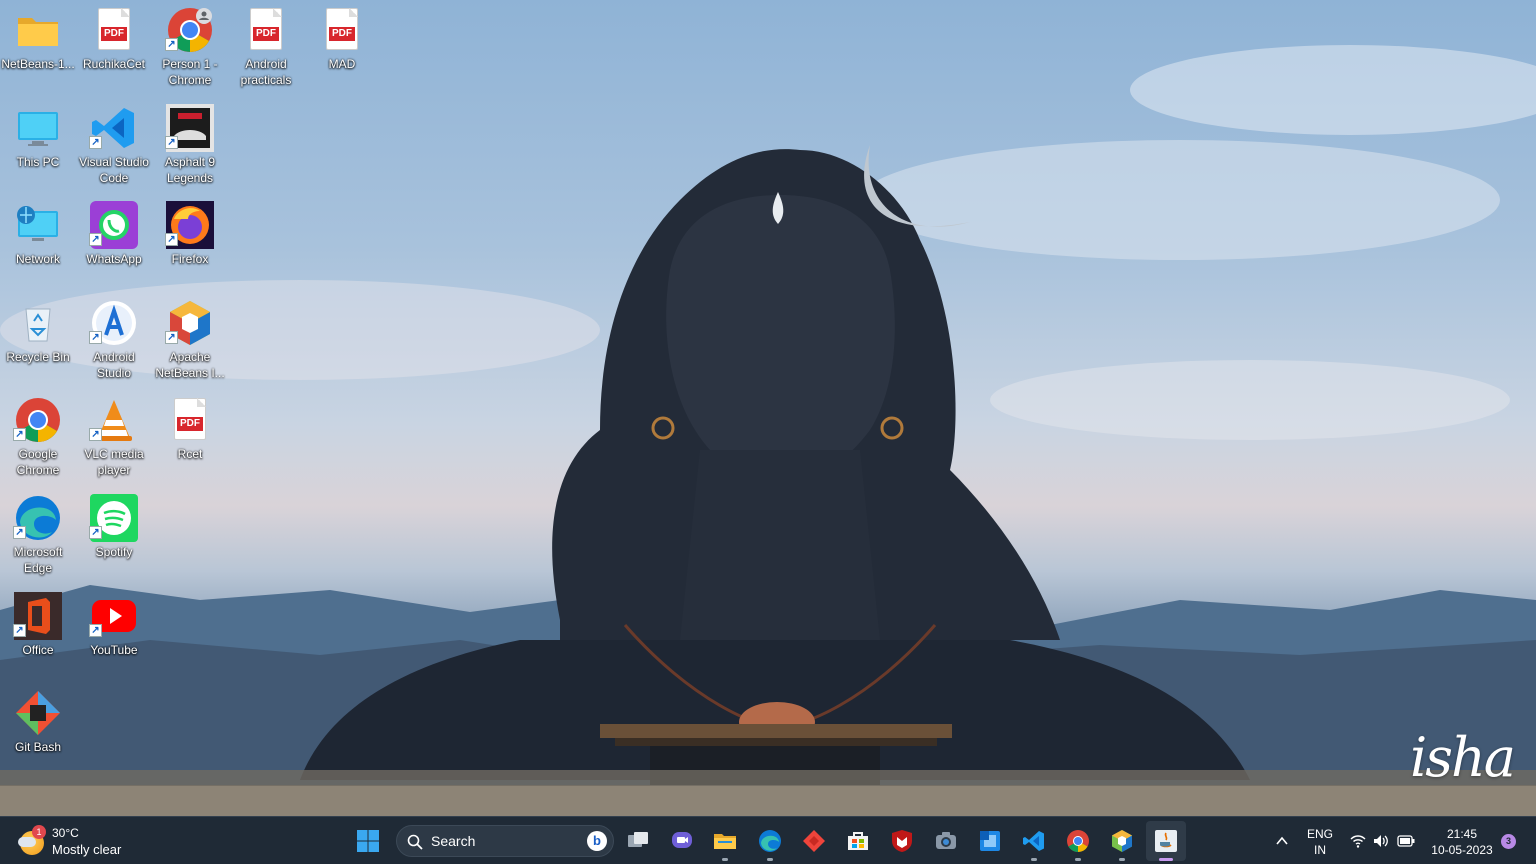  What do you see at coordinates (27, 842) in the screenshot?
I see `weather-cloud-icon` at bounding box center [27, 842].